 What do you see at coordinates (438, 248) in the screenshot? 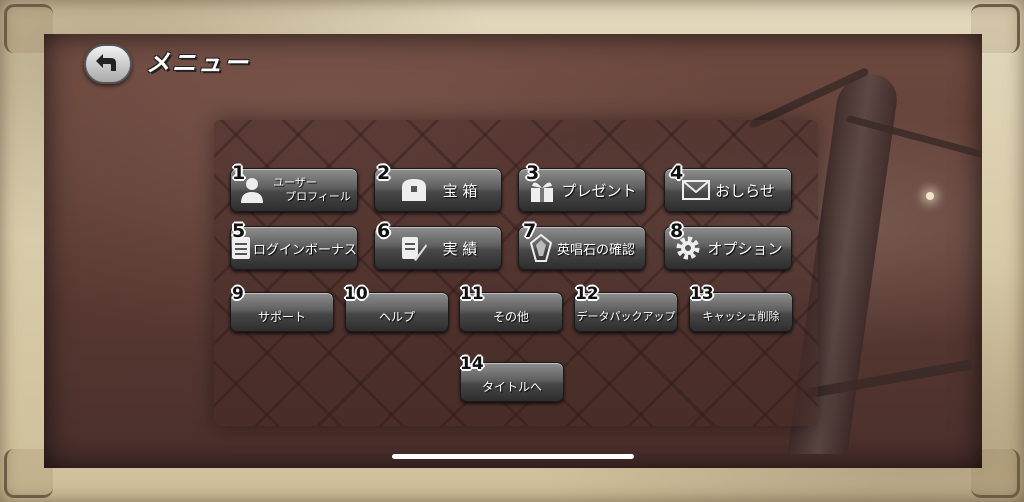
I see `achievements-button: 実 績` at bounding box center [438, 248].